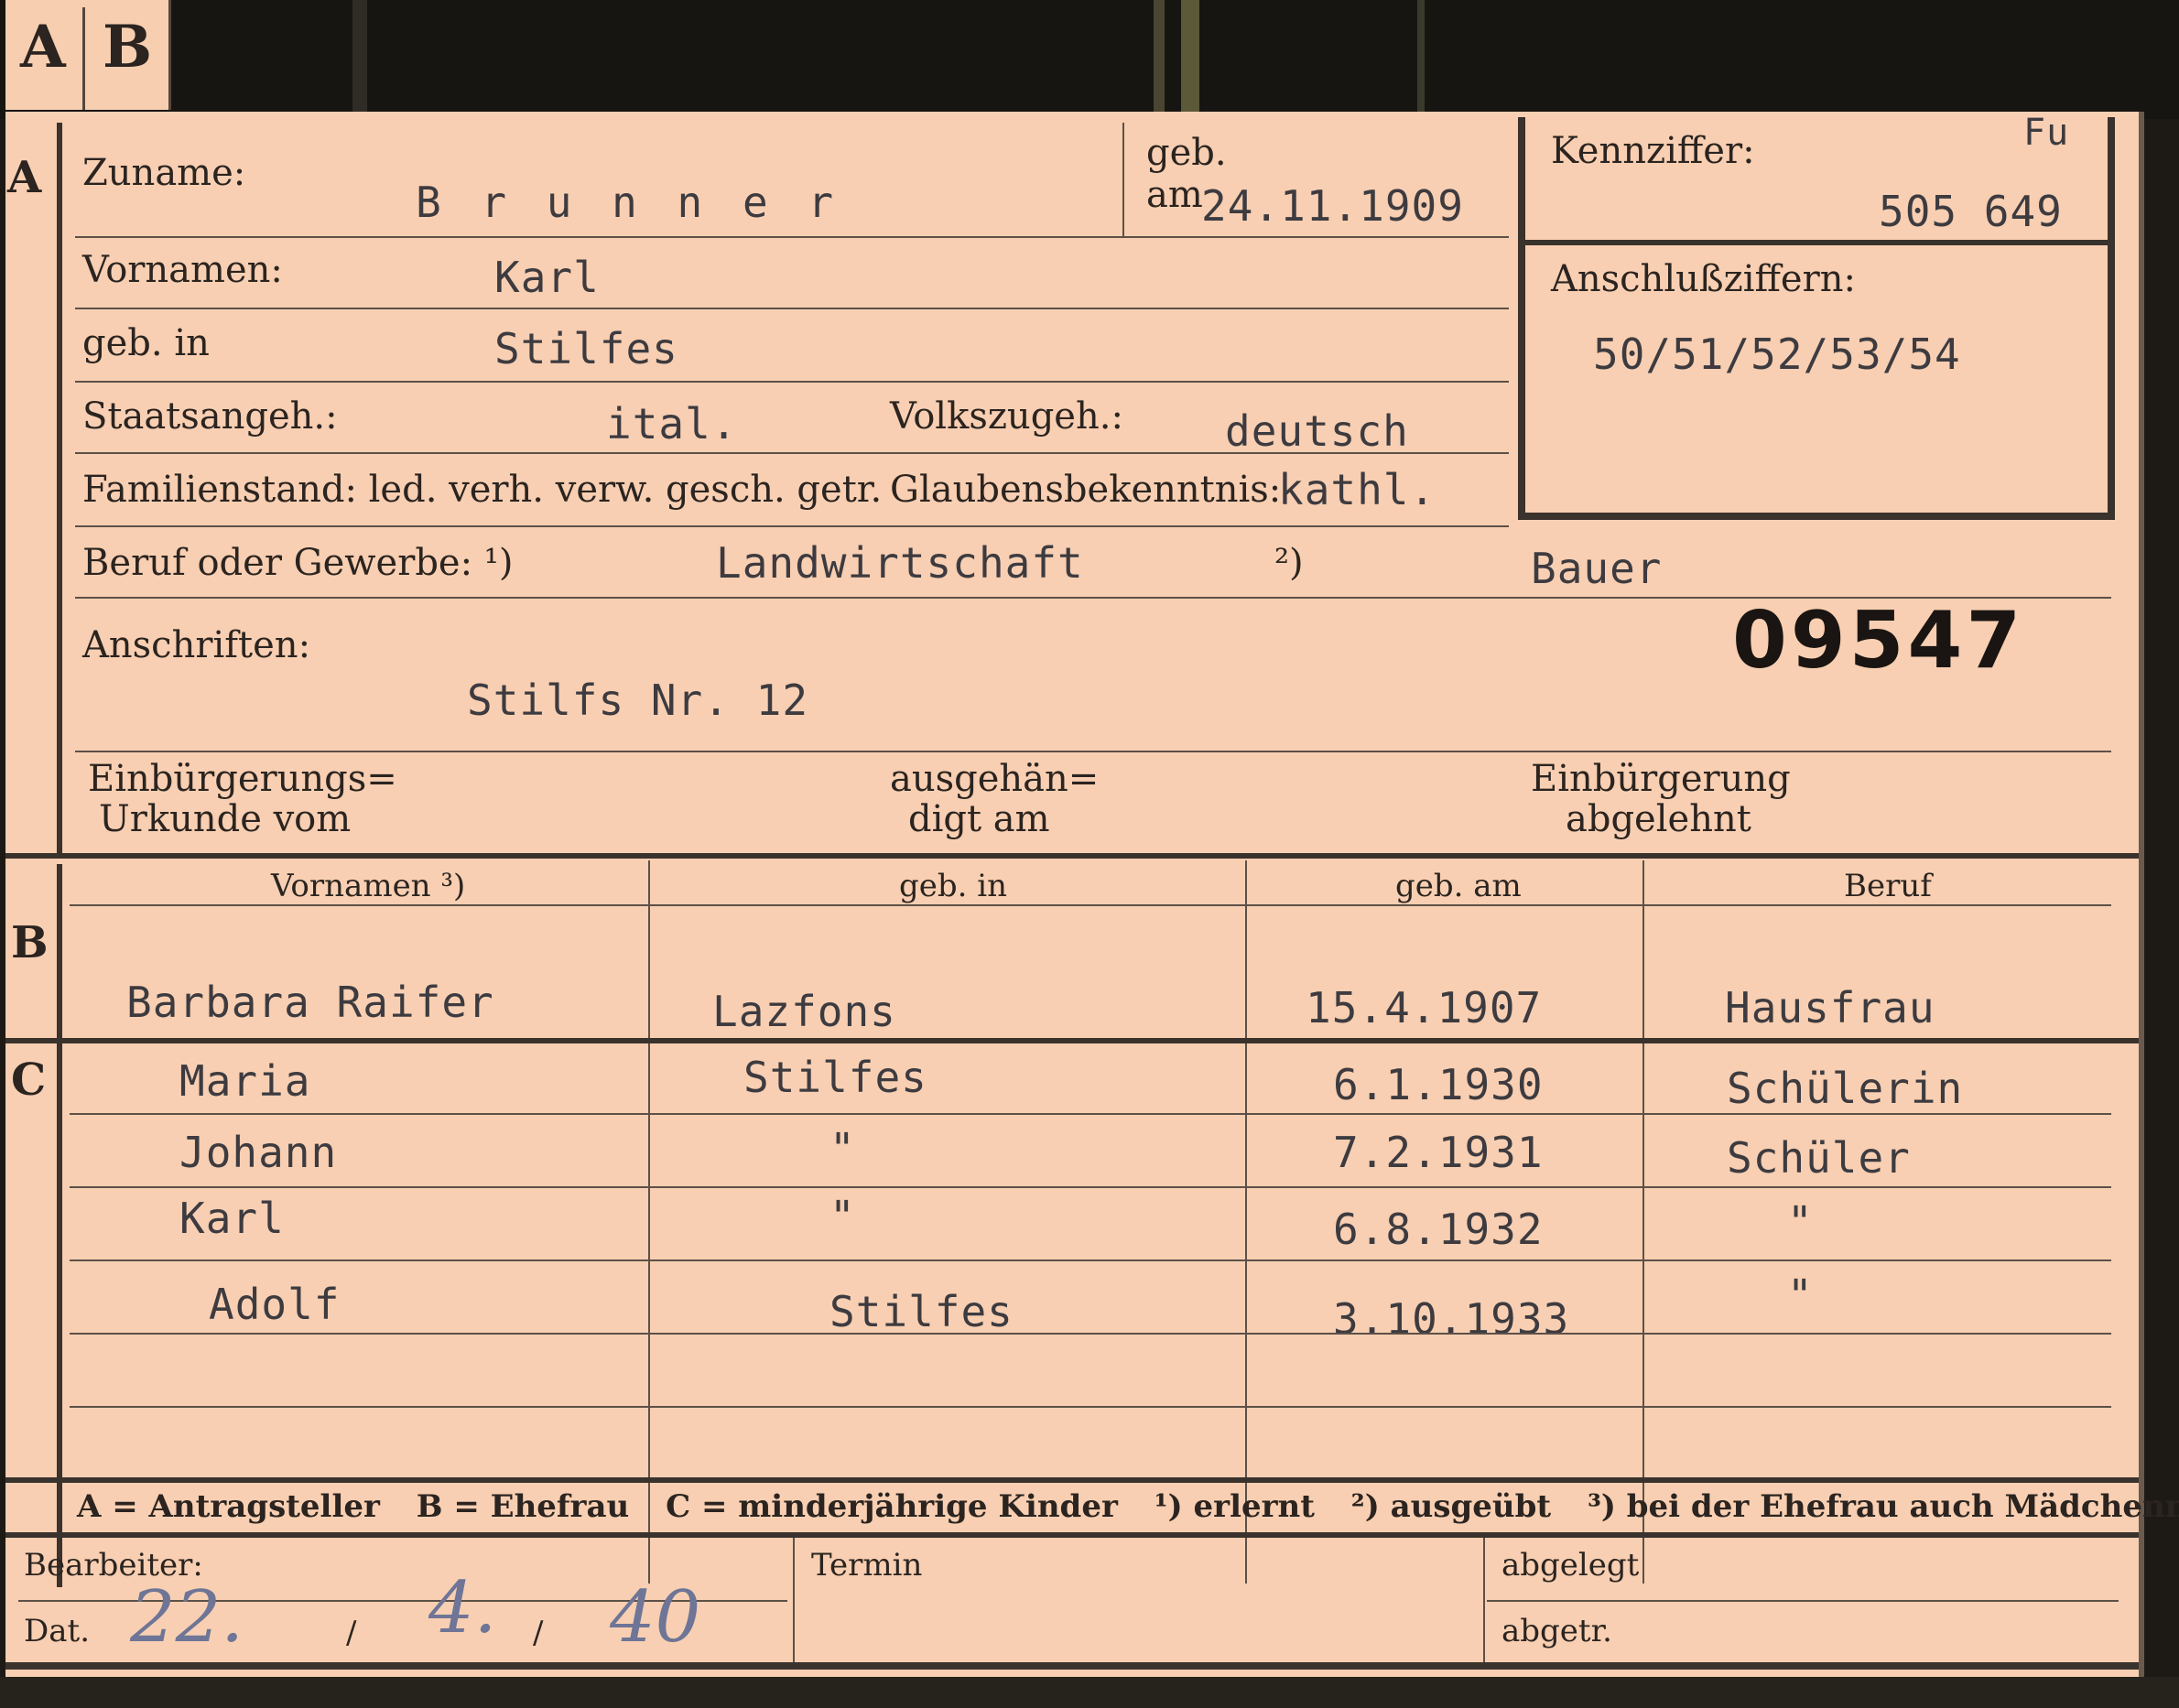  I want to click on top-dark-background, so click(1089, 59).